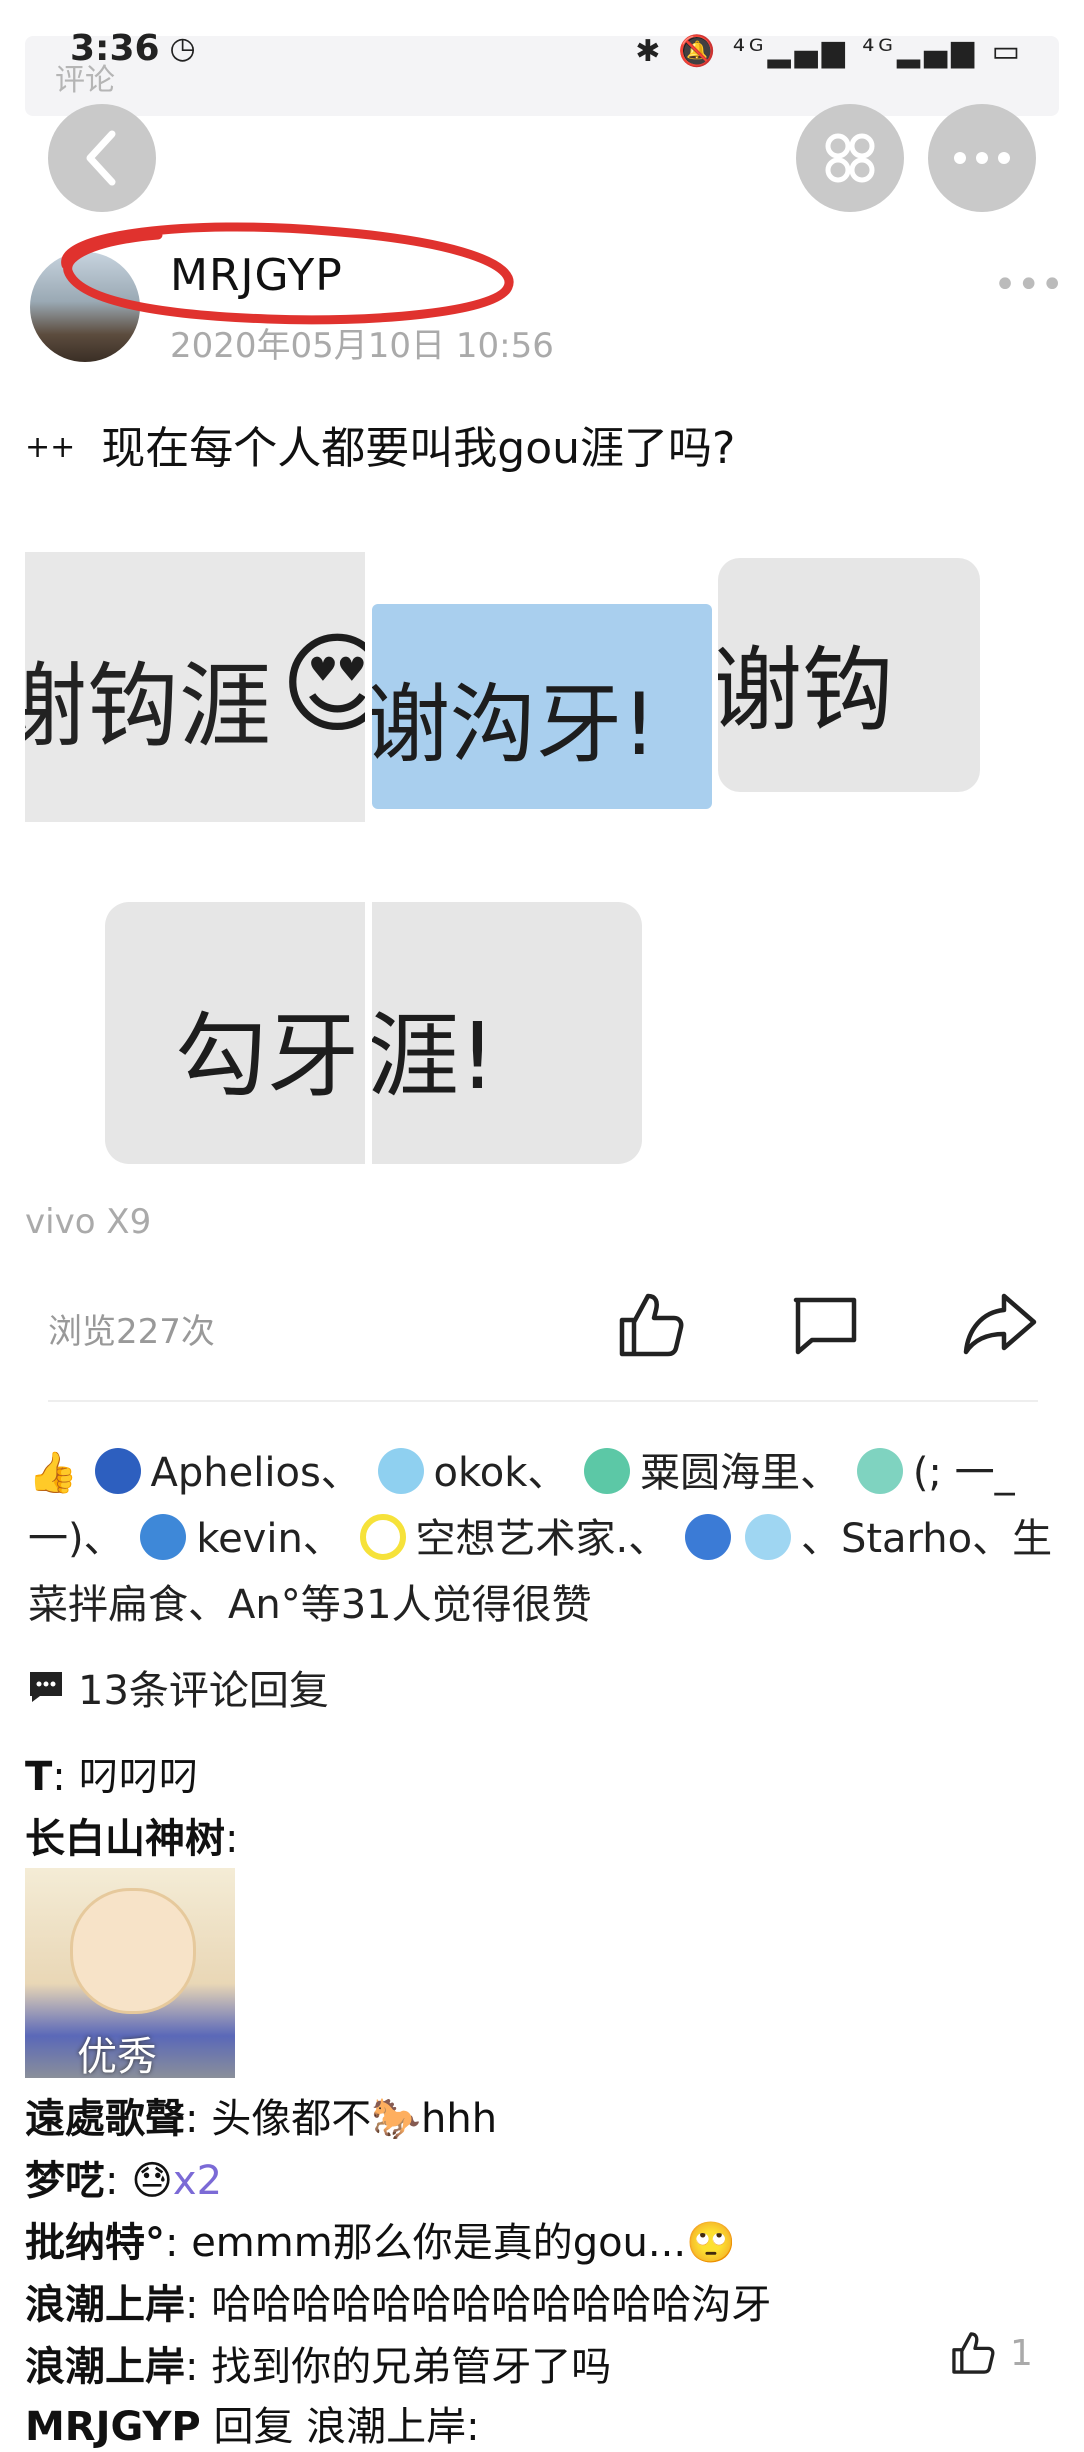 The width and height of the screenshot is (1084, 2452). I want to click on view-count: 浏览227次, so click(131, 1332).